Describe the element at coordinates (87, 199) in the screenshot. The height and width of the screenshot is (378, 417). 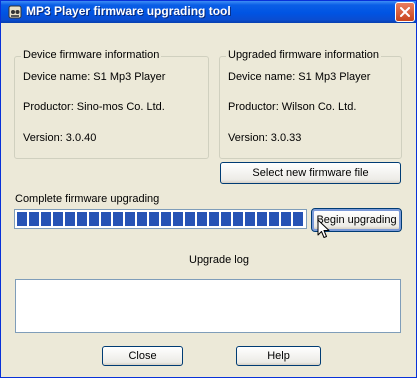
I see `progress-label: Complete firmware upgrading` at that location.